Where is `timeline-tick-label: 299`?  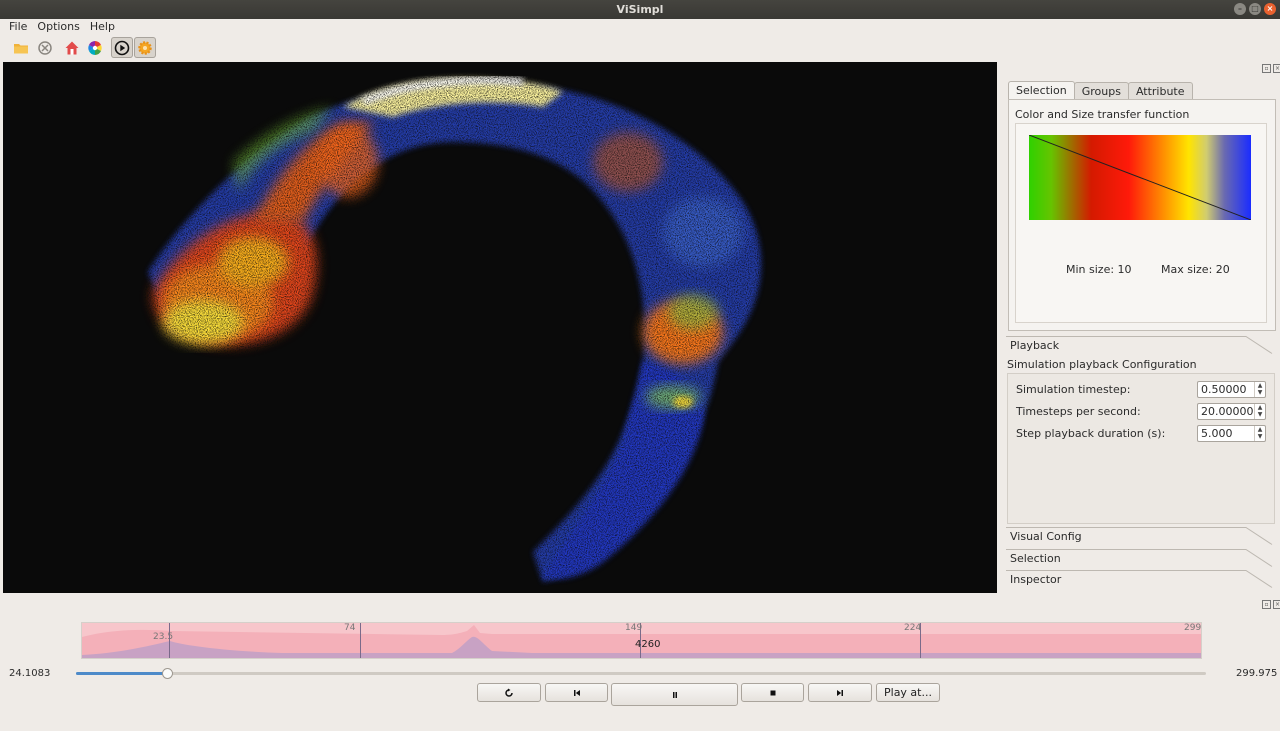 timeline-tick-label: 299 is located at coordinates (1193, 628).